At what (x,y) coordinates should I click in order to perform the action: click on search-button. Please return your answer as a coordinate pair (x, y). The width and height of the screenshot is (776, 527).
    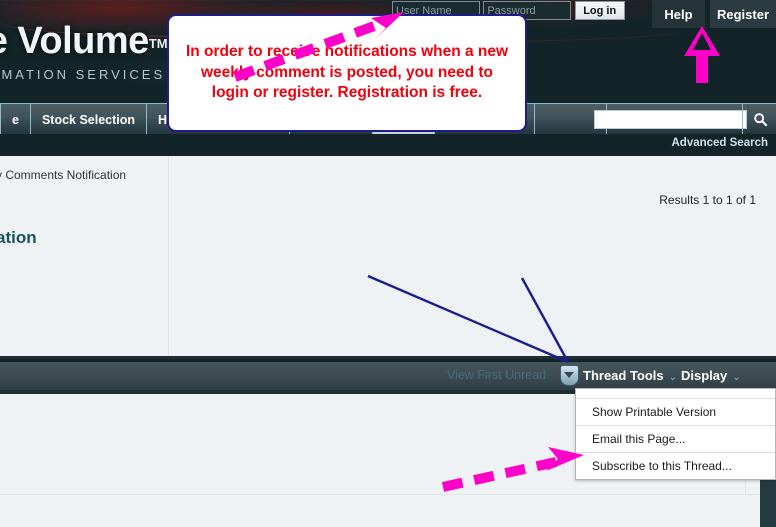
    Looking at the image, I should click on (759, 119).